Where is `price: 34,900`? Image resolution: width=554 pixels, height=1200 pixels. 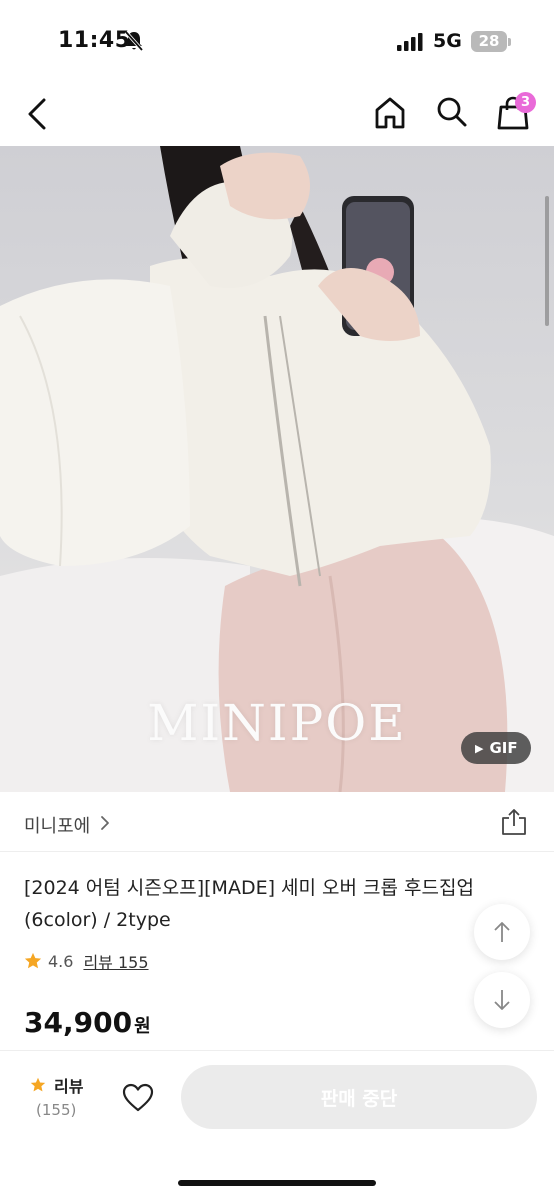
price: 34,900 is located at coordinates (78, 1022).